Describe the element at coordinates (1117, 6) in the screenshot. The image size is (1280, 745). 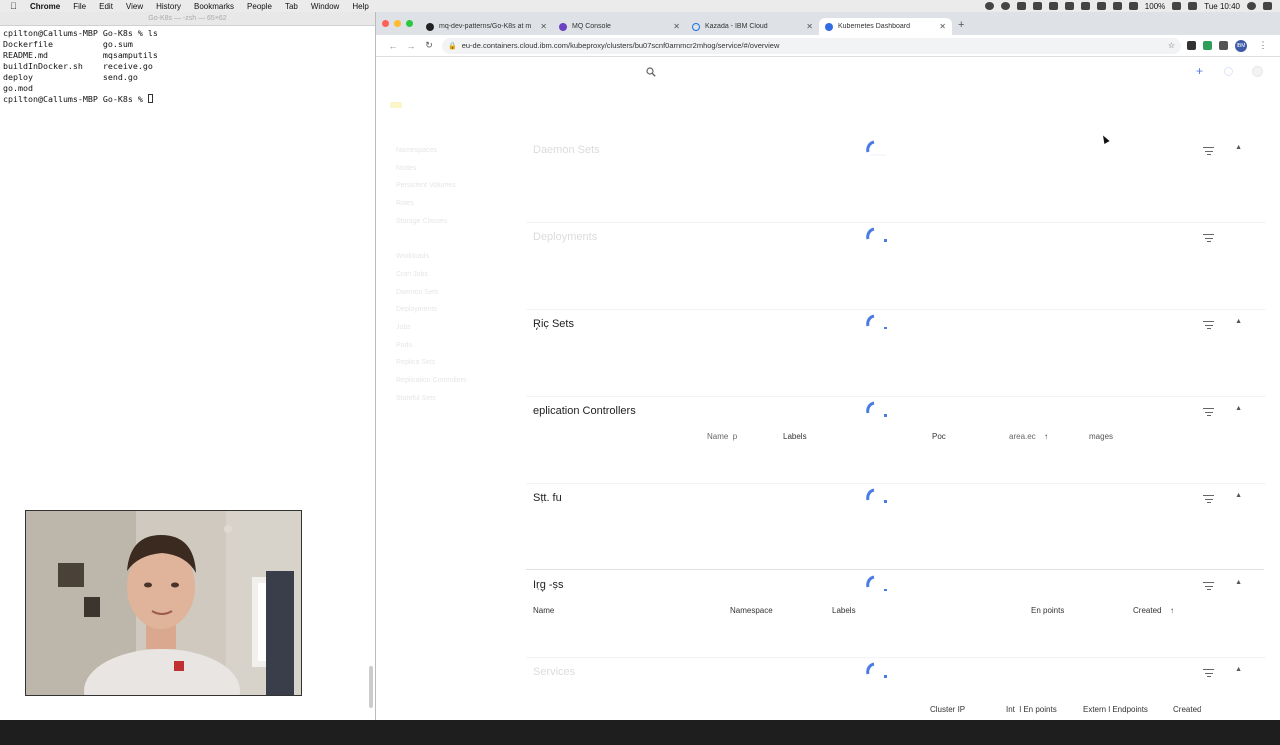
I see `bluetooth-icon` at that location.